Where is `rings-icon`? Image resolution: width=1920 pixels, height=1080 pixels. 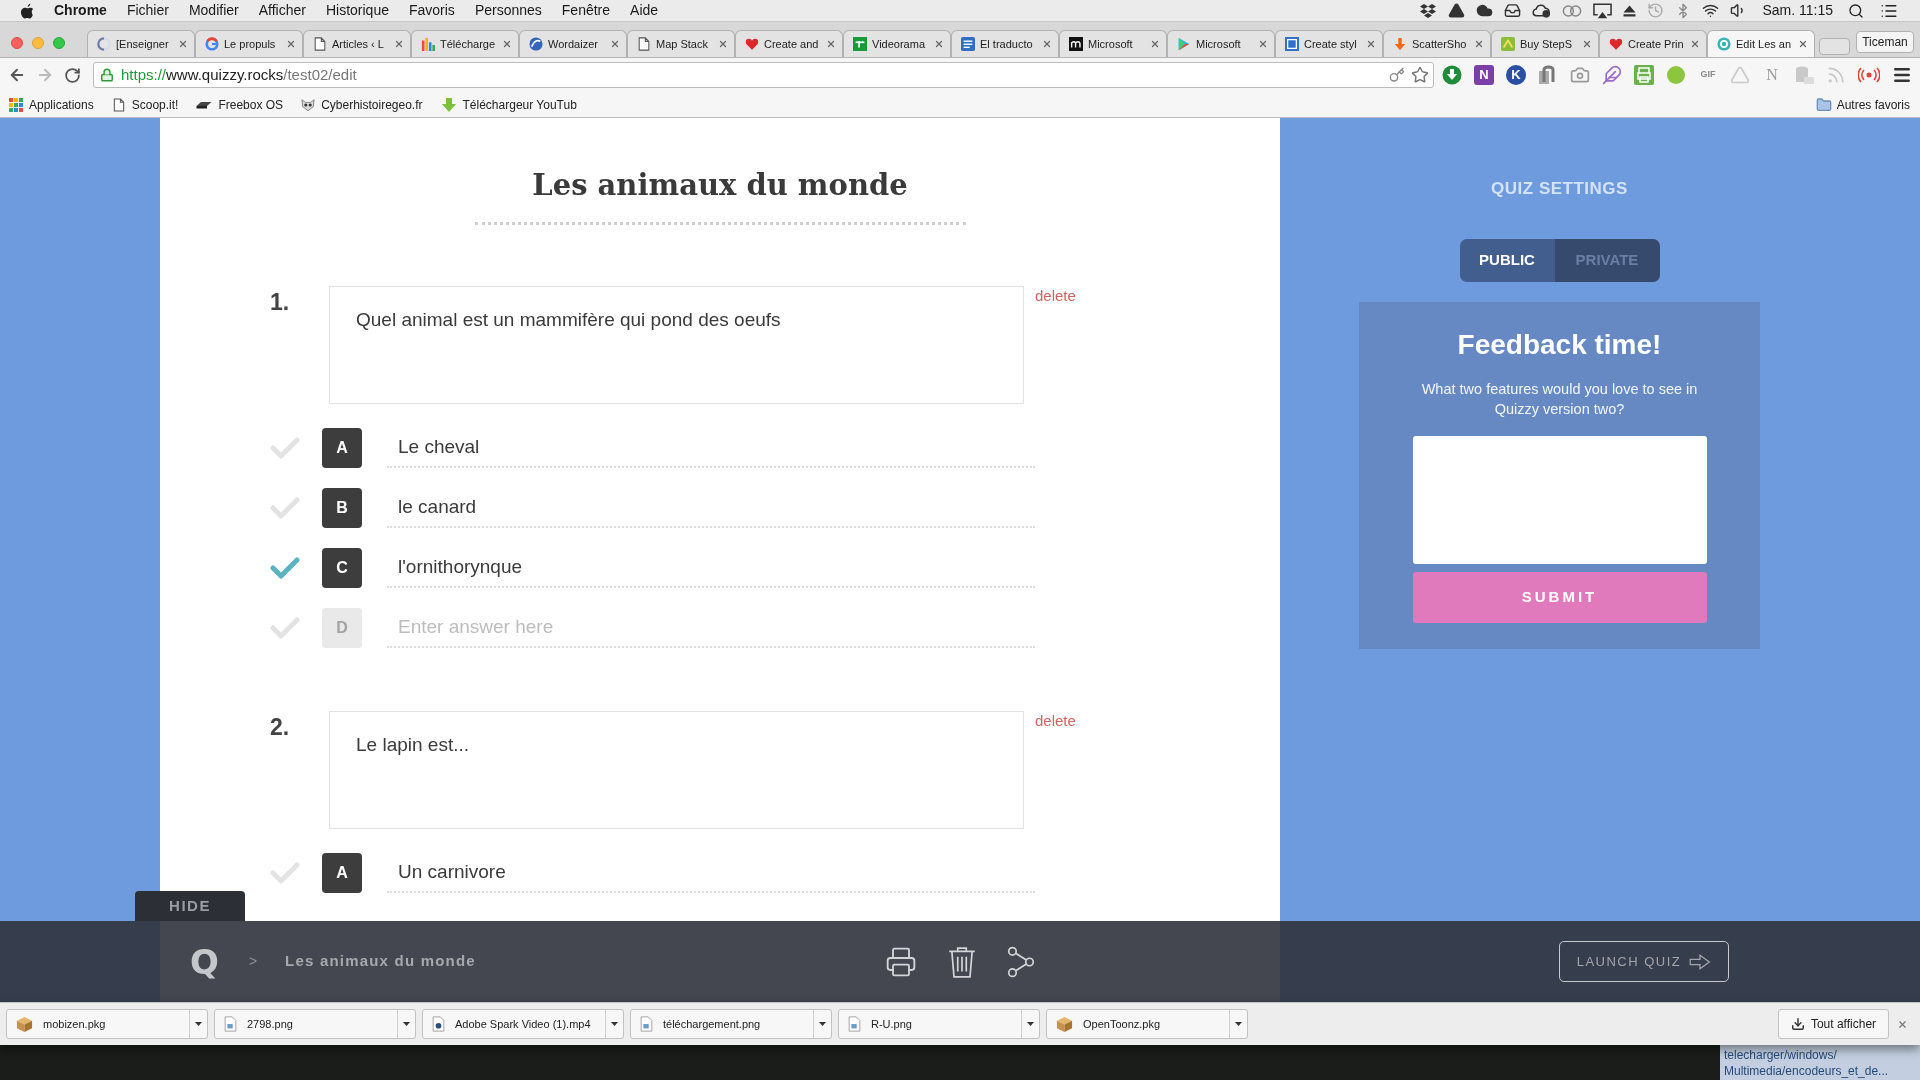 rings-icon is located at coordinates (1572, 10).